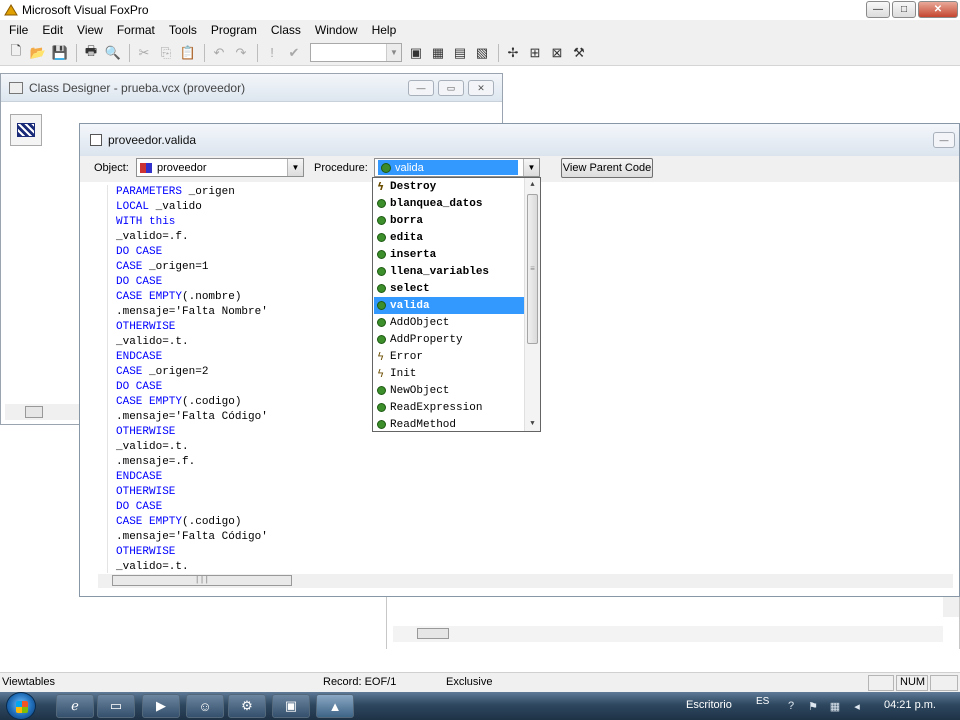 The height and width of the screenshot is (720, 960). Describe the element at coordinates (525, 581) in the screenshot. I see `code-horizontal-scrollbar: |||` at that location.